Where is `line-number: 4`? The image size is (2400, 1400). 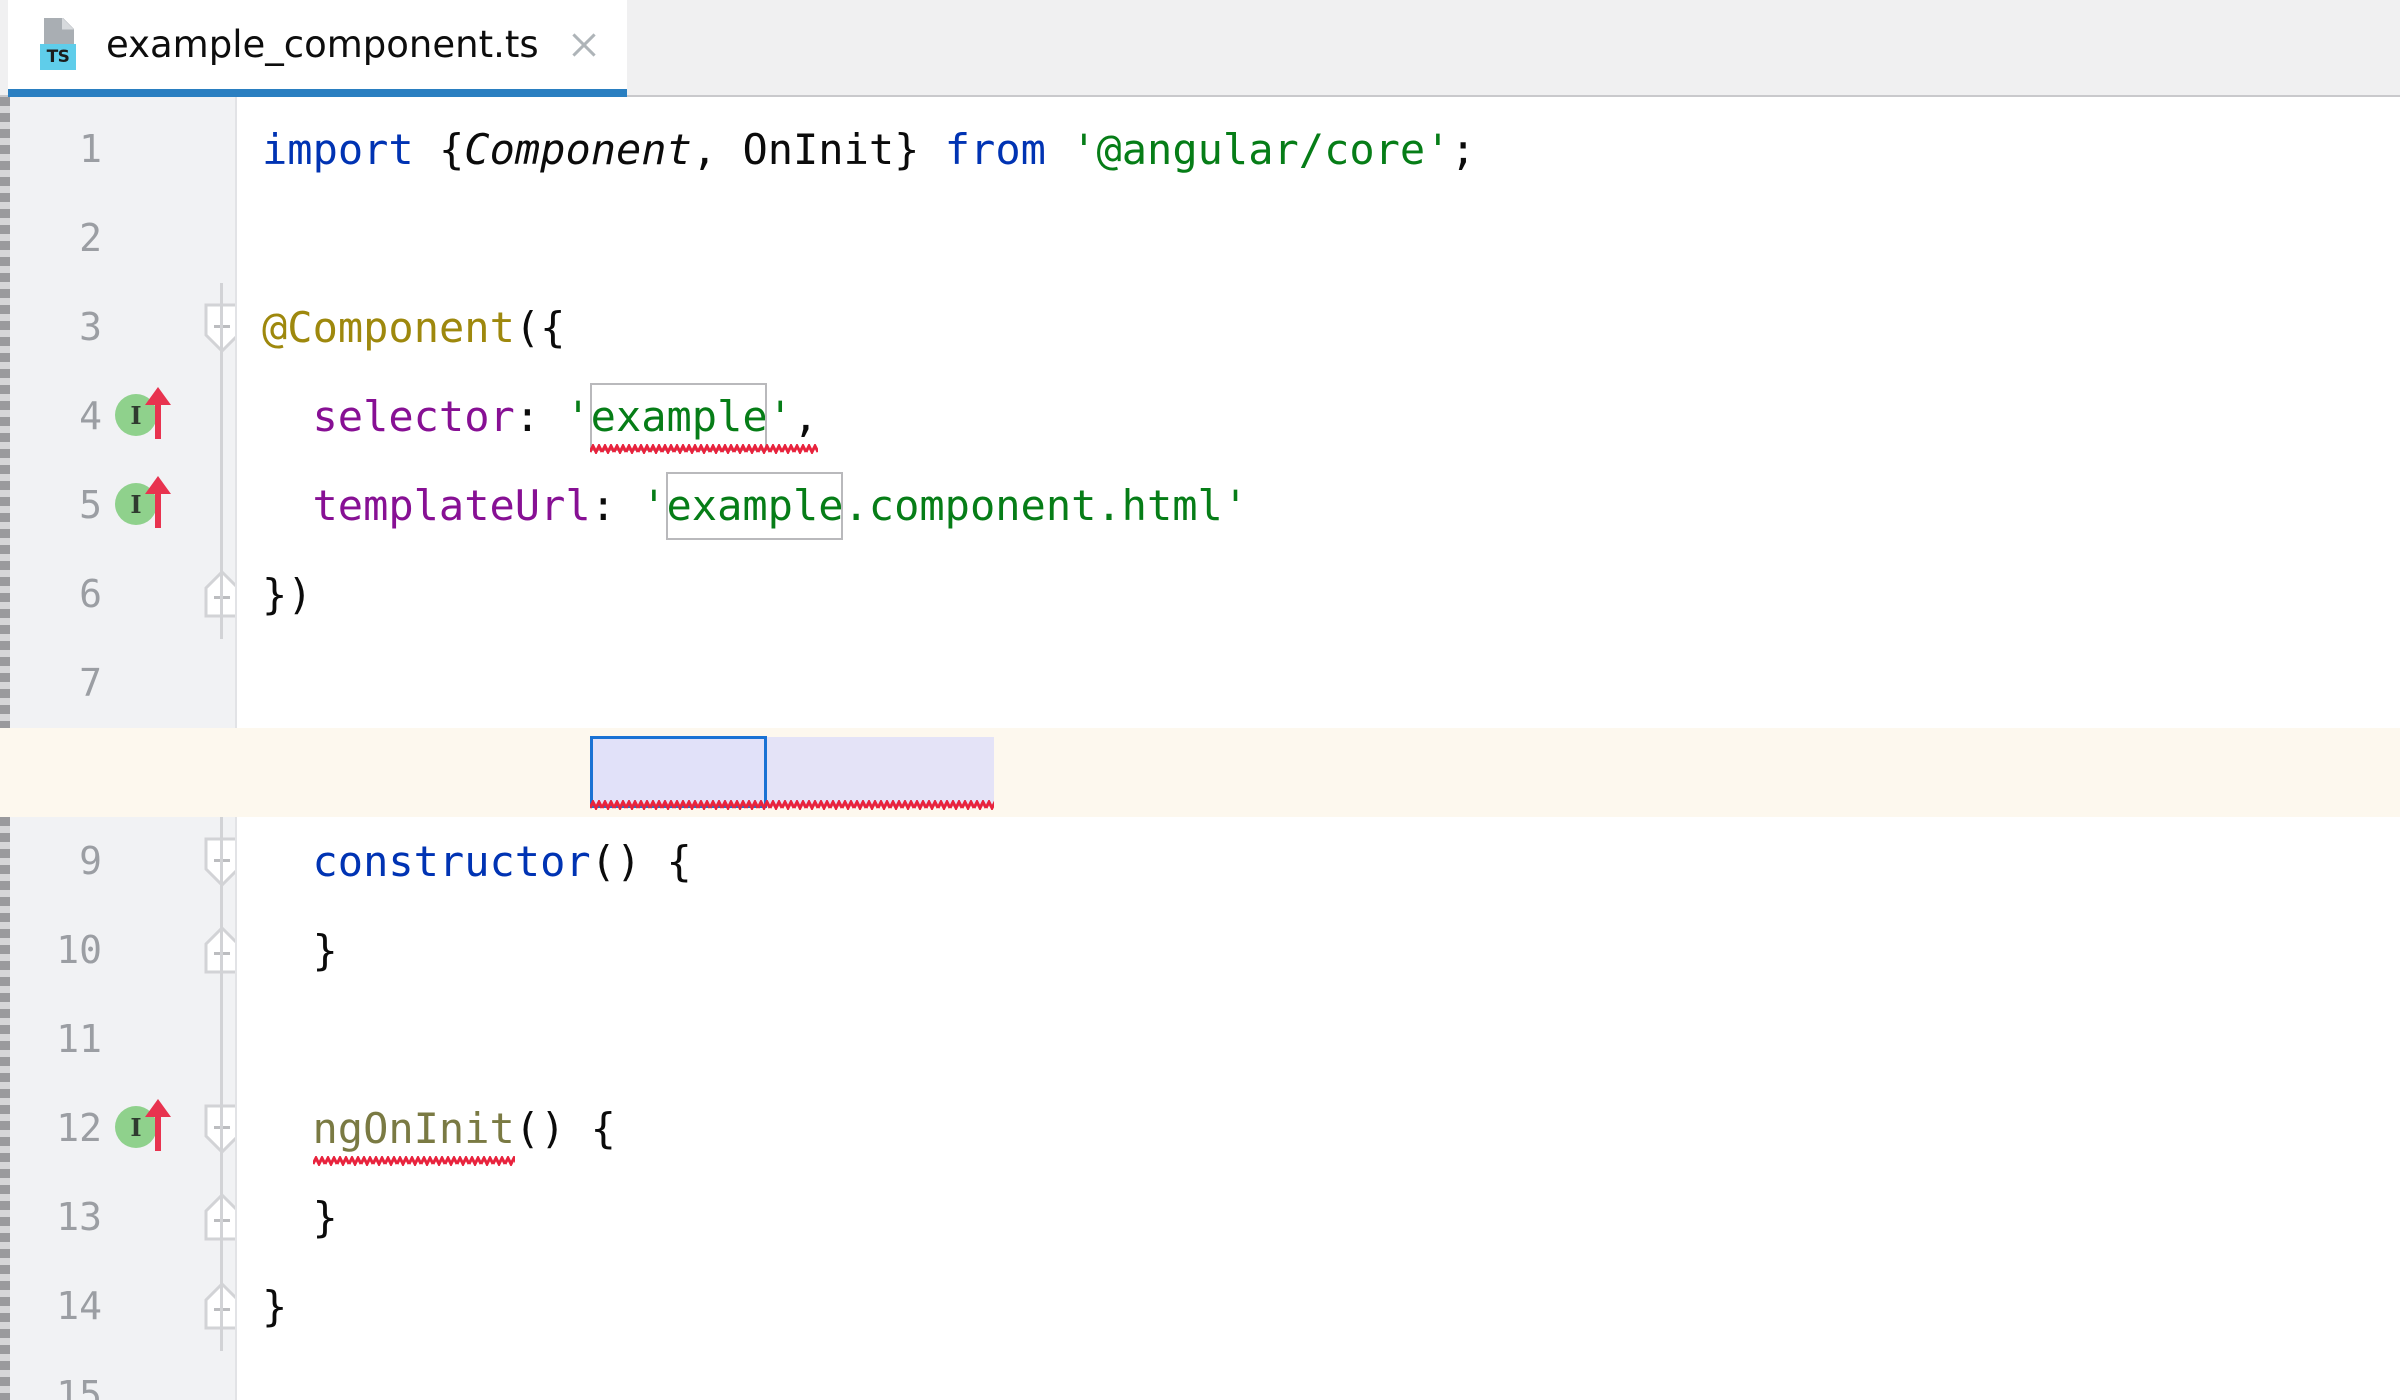
line-number: 4 is located at coordinates (90, 416).